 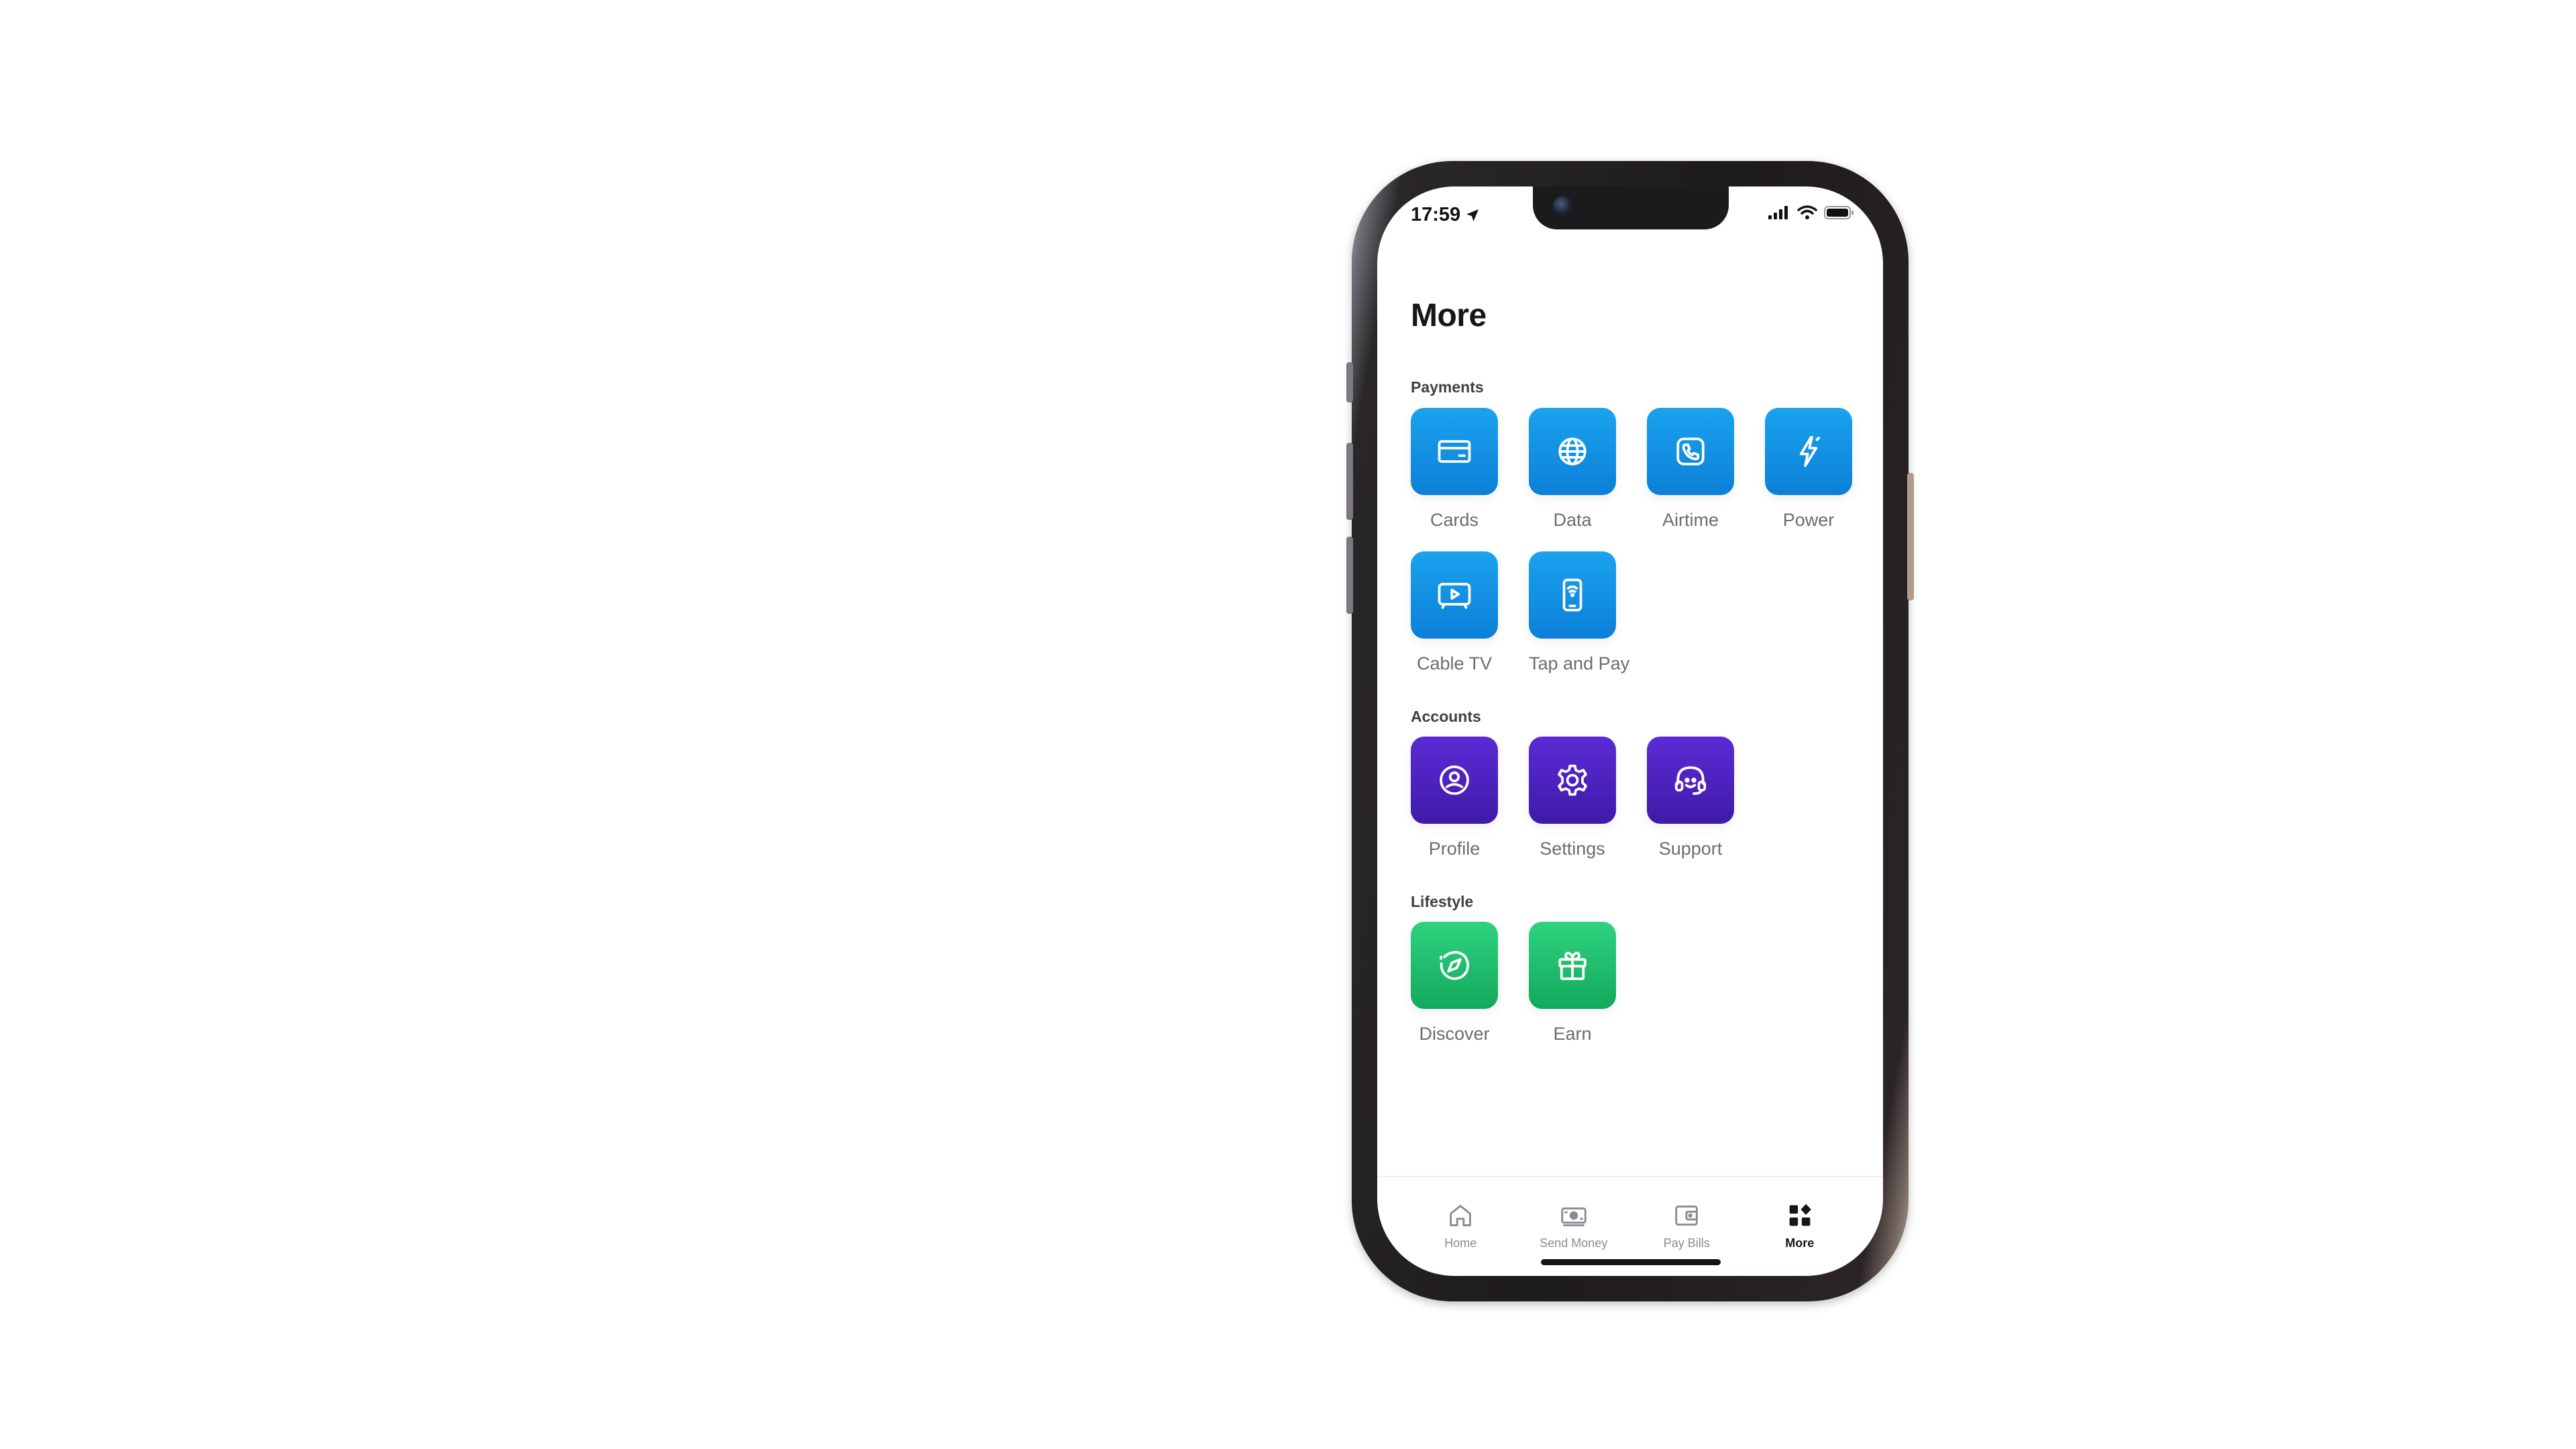 What do you see at coordinates (1461, 1215) in the screenshot?
I see `home-icon` at bounding box center [1461, 1215].